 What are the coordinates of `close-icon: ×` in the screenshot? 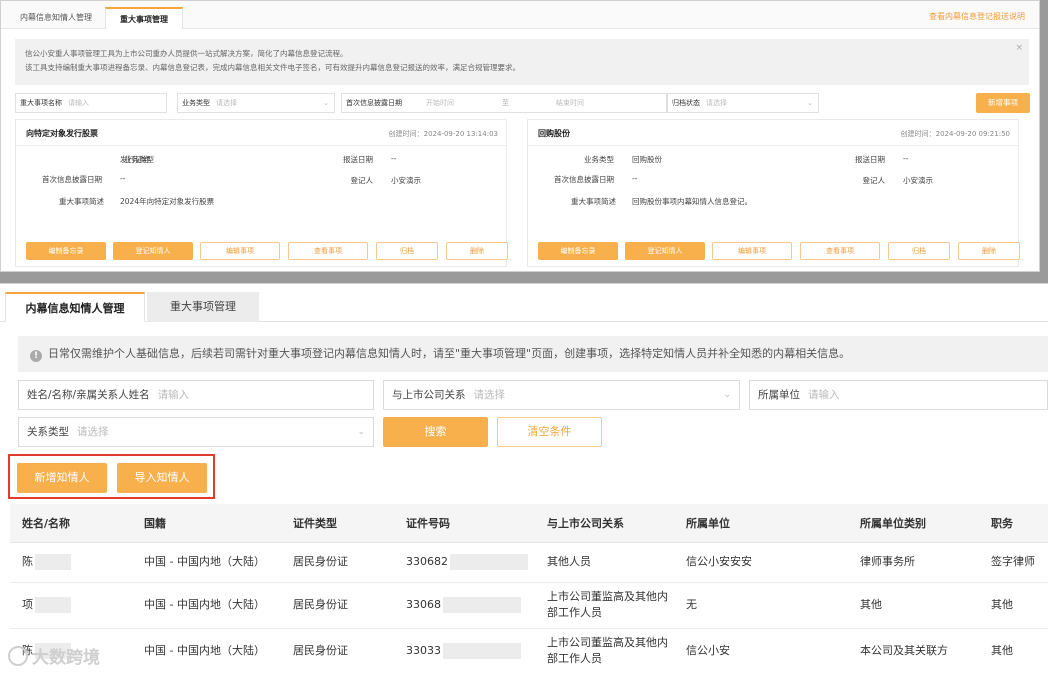 It's located at (1019, 48).